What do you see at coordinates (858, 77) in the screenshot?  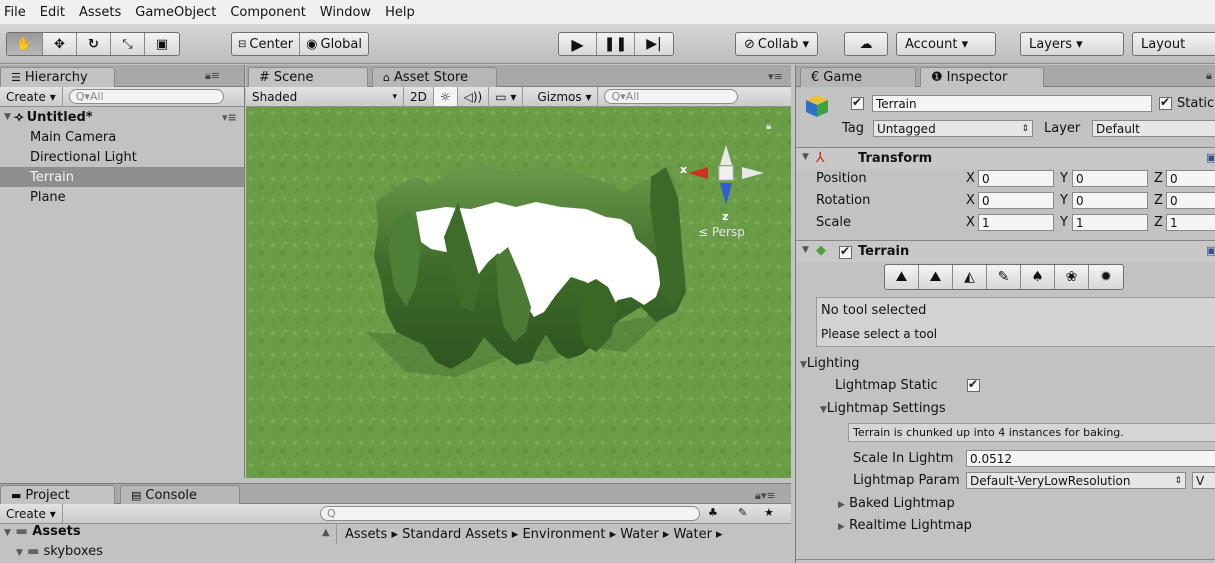 I see `tab-game: € Game` at bounding box center [858, 77].